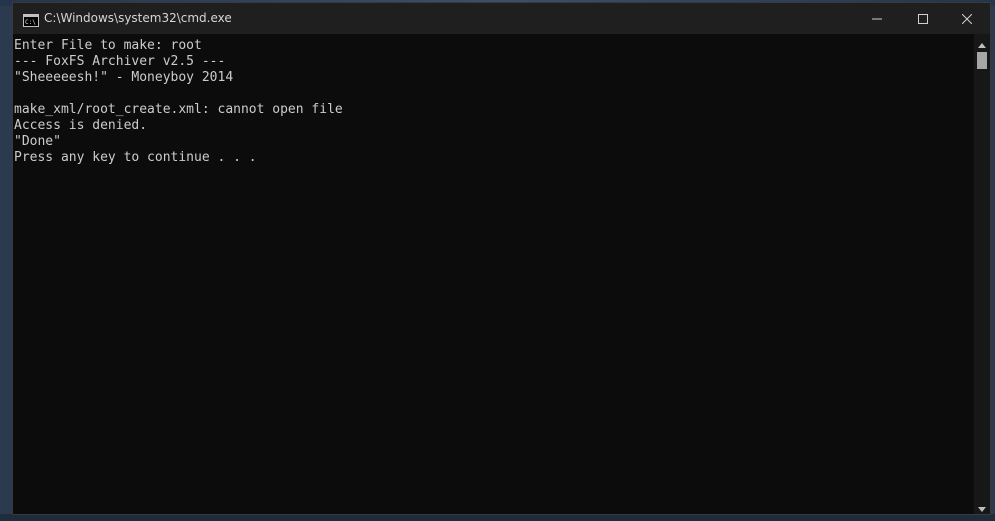 This screenshot has height=521, width=995. I want to click on console-line: Enter File to make: root, so click(108, 45).